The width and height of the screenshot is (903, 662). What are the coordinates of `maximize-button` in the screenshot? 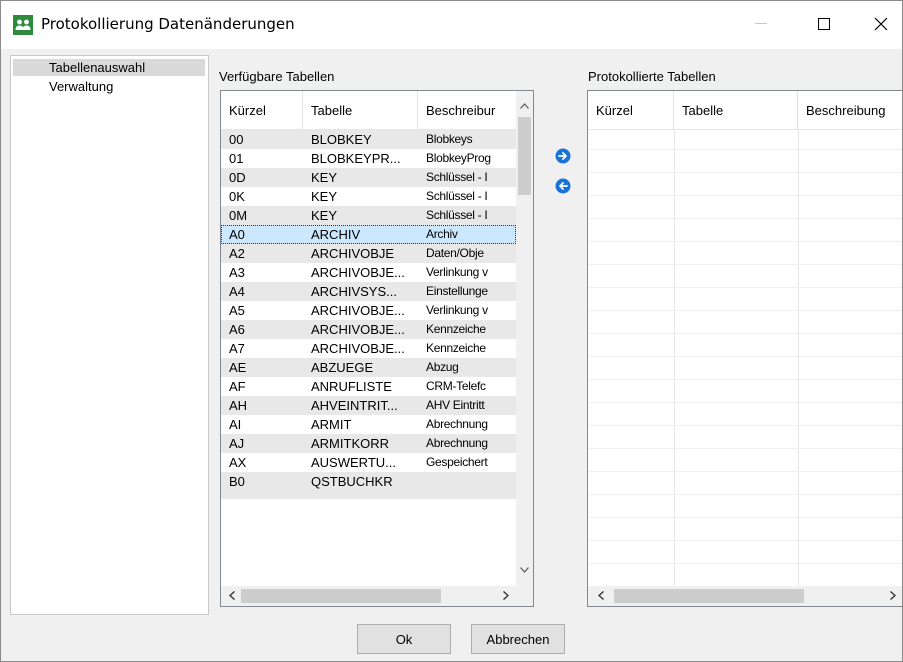 It's located at (824, 24).